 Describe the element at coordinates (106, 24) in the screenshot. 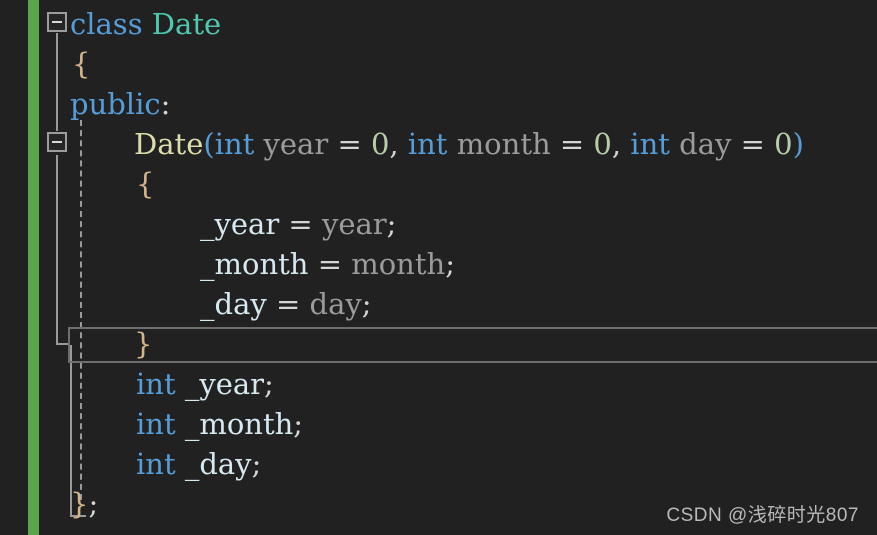

I see `code-token: class` at that location.